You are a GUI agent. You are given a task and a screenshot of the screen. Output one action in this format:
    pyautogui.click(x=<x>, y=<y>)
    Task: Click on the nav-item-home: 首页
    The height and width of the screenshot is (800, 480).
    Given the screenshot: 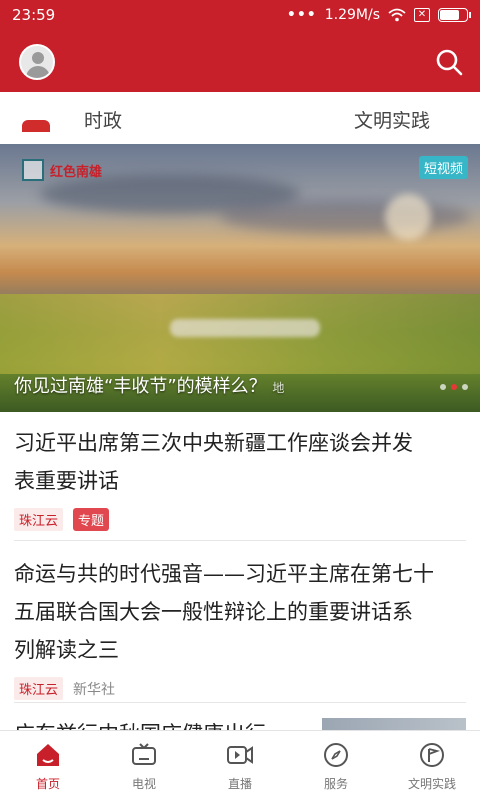 What is the action you would take?
    pyautogui.click(x=48, y=765)
    